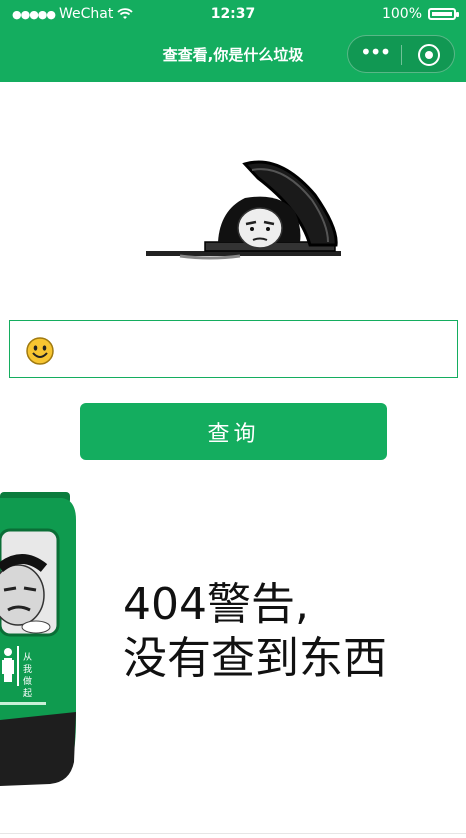  What do you see at coordinates (243, 210) in the screenshot?
I see `peeking-head-illustration` at bounding box center [243, 210].